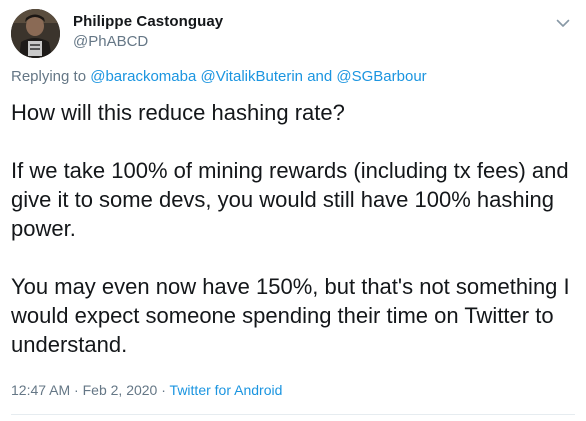 This screenshot has height=421, width=586. I want to click on tweet-source-link: Twitter for Android, so click(226, 390).